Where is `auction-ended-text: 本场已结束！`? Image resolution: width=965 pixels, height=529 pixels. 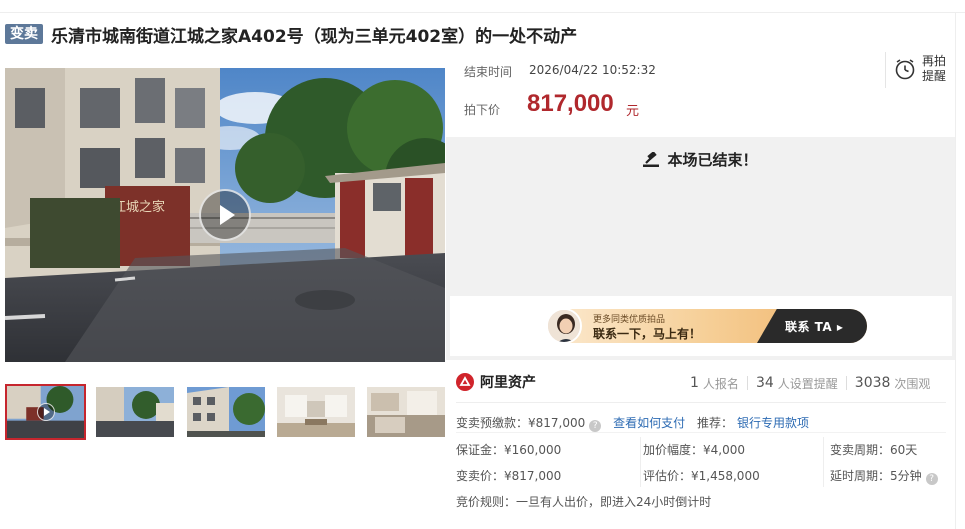 auction-ended-text: 本场已结束！ is located at coordinates (712, 160).